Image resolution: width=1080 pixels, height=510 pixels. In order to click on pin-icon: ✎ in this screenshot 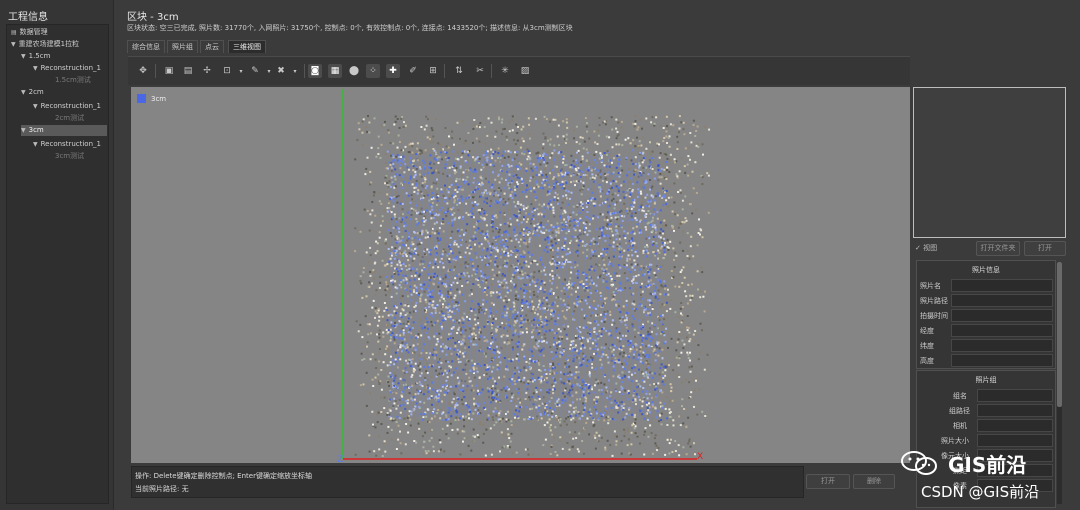, I will do `click(255, 71)`.